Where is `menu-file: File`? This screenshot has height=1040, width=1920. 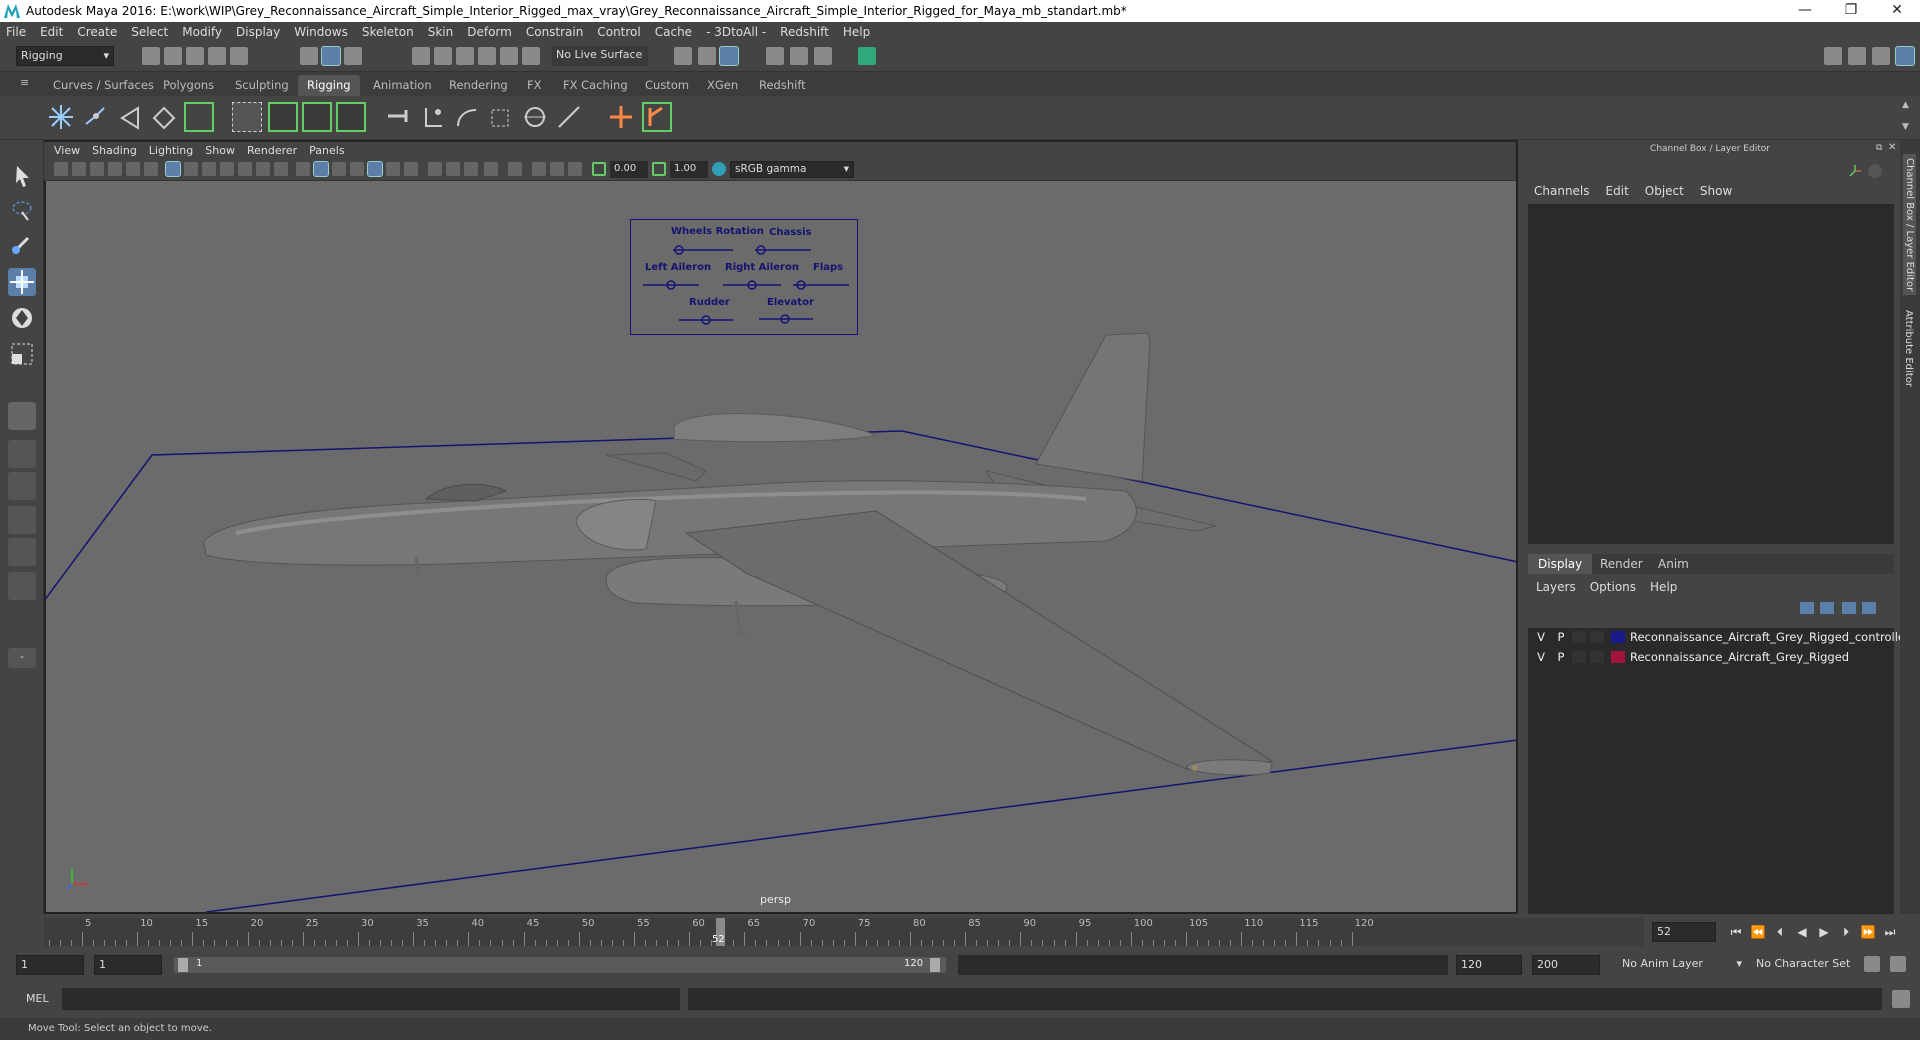 menu-file: File is located at coordinates (16, 32).